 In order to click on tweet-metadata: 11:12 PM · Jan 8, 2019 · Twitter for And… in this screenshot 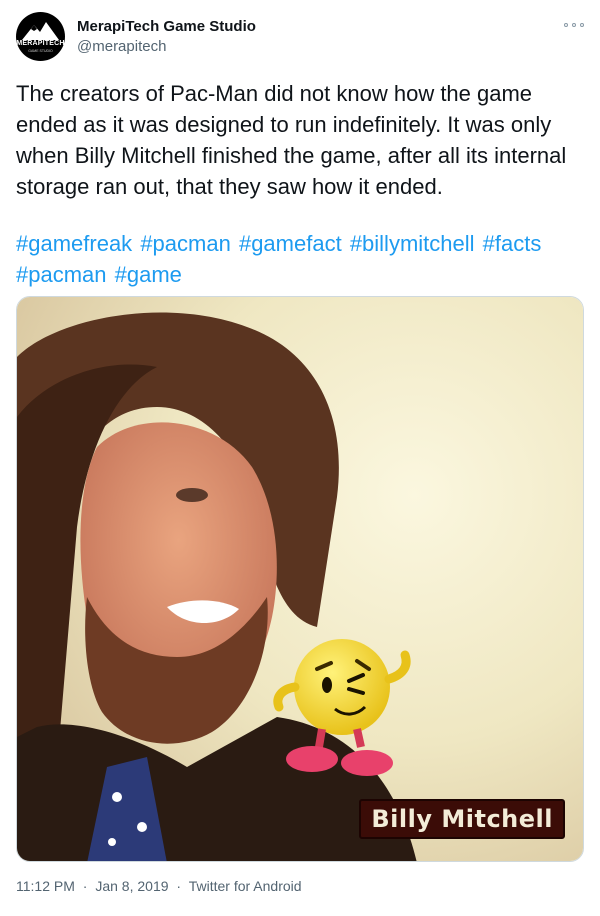, I will do `click(161, 886)`.